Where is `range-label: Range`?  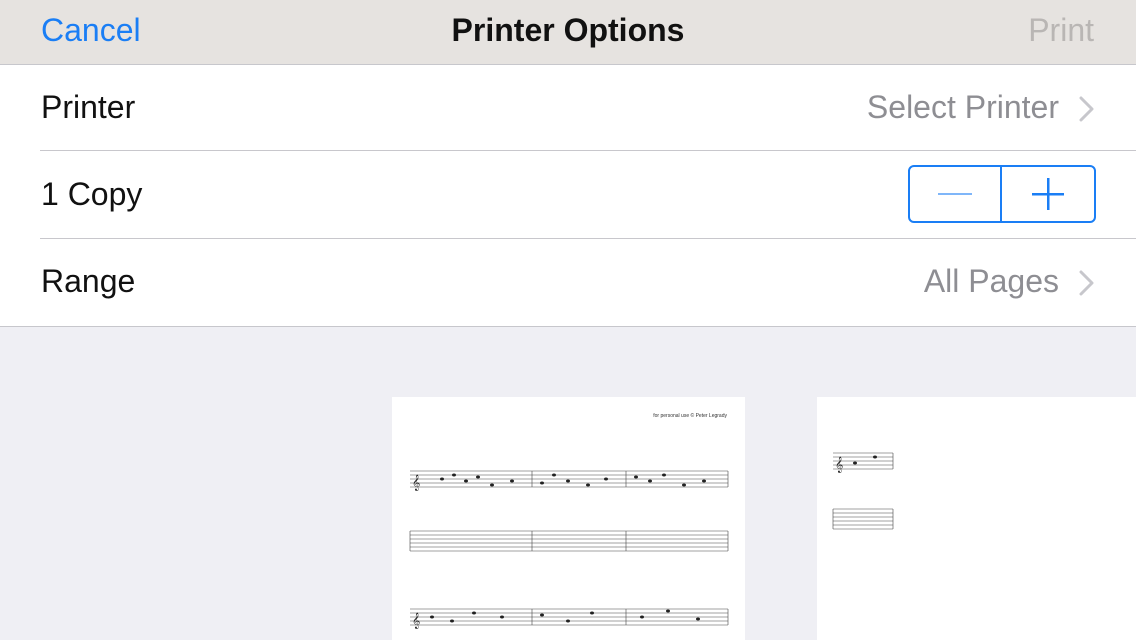 range-label: Range is located at coordinates (88, 281).